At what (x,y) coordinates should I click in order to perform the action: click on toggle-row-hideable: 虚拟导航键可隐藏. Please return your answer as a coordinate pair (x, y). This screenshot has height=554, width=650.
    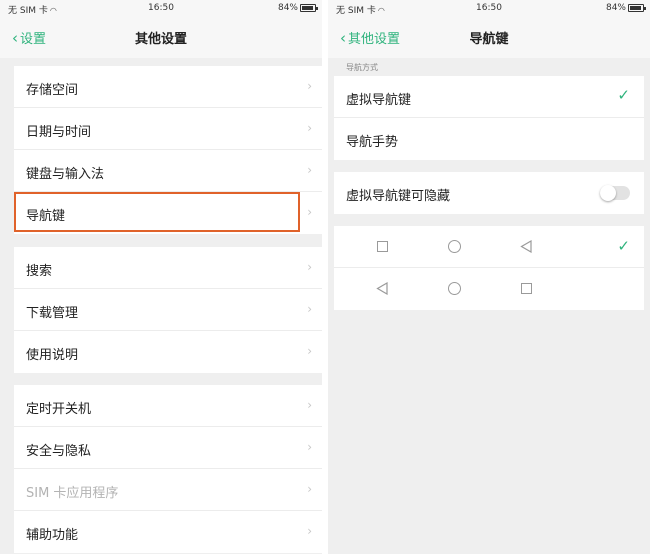
    Looking at the image, I should click on (489, 193).